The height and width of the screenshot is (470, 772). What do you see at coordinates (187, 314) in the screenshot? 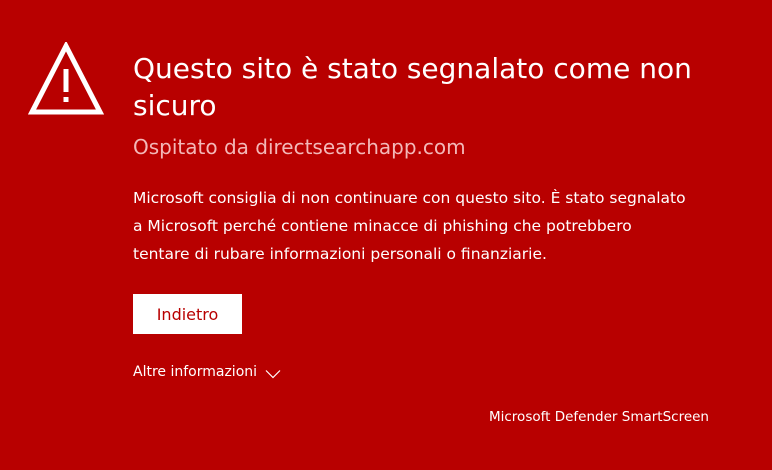
I see `back-button: Indietro` at bounding box center [187, 314].